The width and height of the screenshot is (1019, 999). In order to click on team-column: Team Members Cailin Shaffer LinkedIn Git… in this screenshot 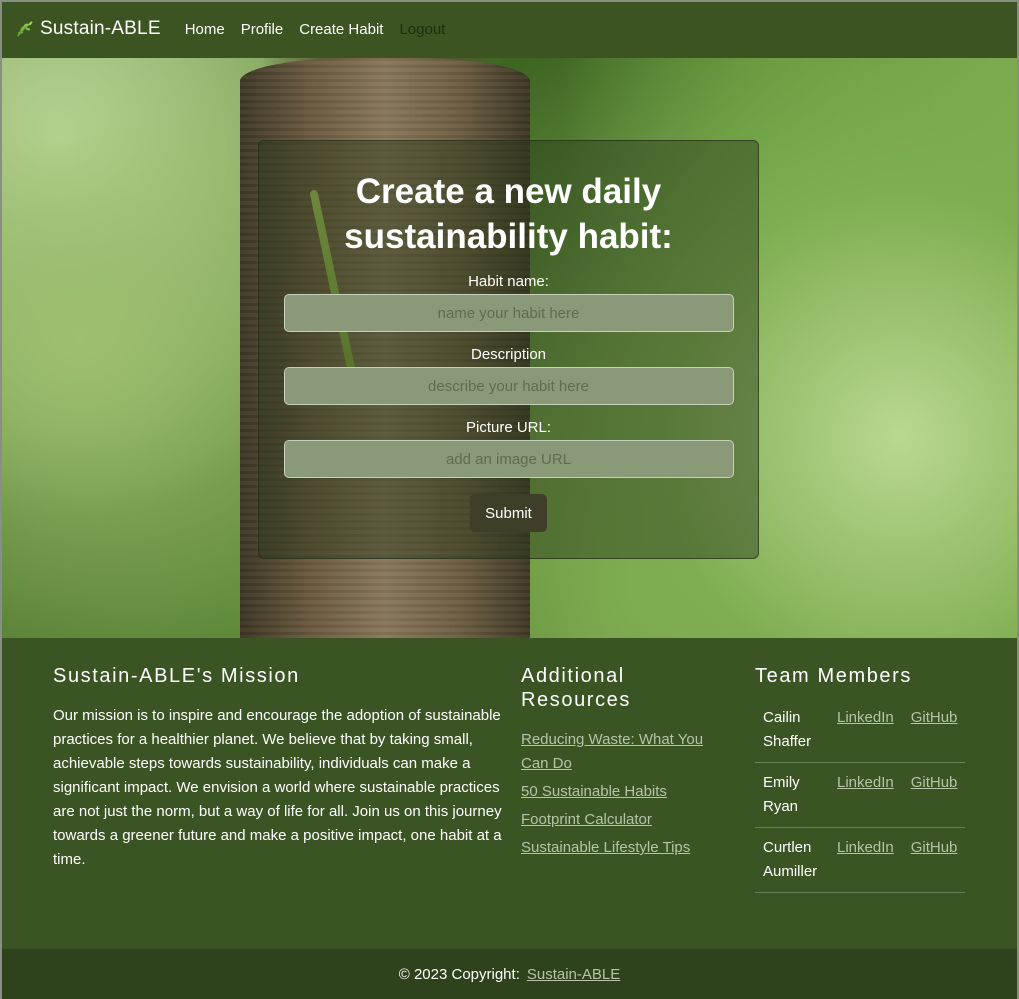, I will do `click(860, 778)`.